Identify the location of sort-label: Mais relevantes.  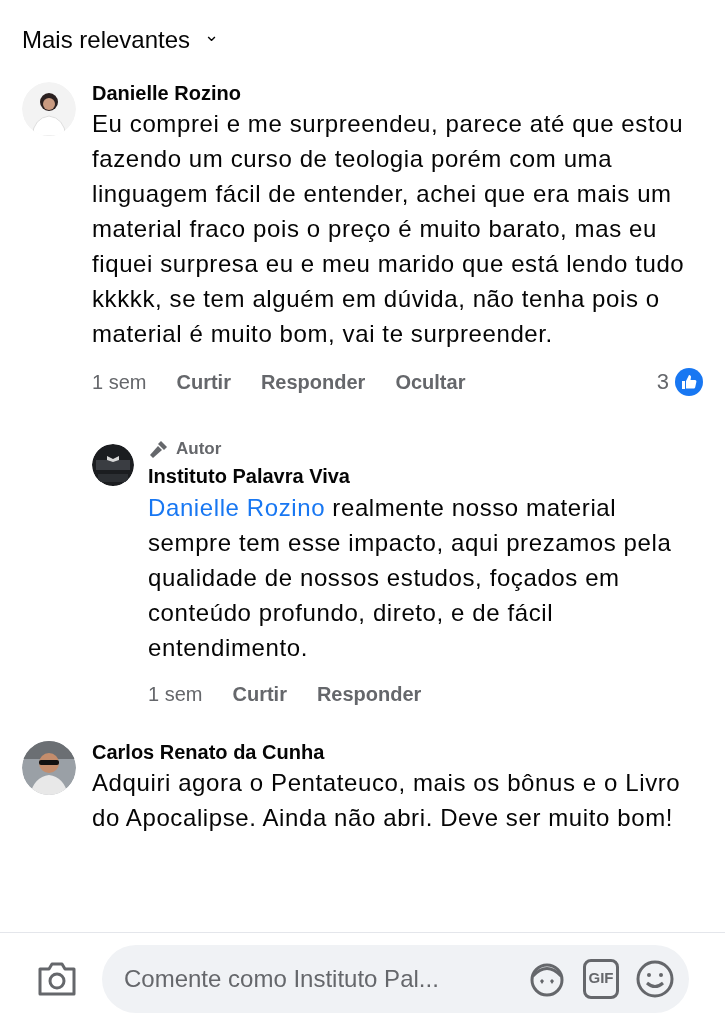
(106, 40).